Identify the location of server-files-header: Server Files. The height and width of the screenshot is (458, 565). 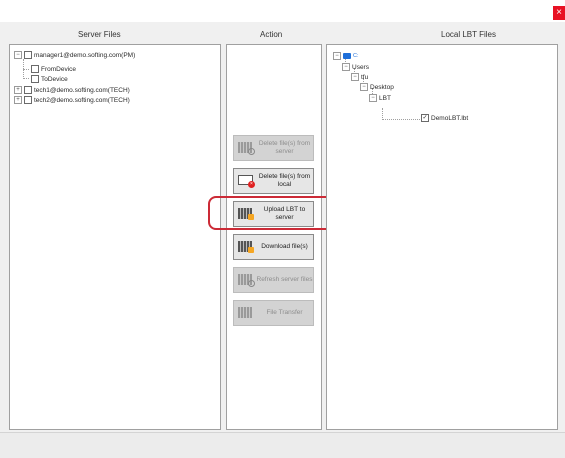
(99, 34).